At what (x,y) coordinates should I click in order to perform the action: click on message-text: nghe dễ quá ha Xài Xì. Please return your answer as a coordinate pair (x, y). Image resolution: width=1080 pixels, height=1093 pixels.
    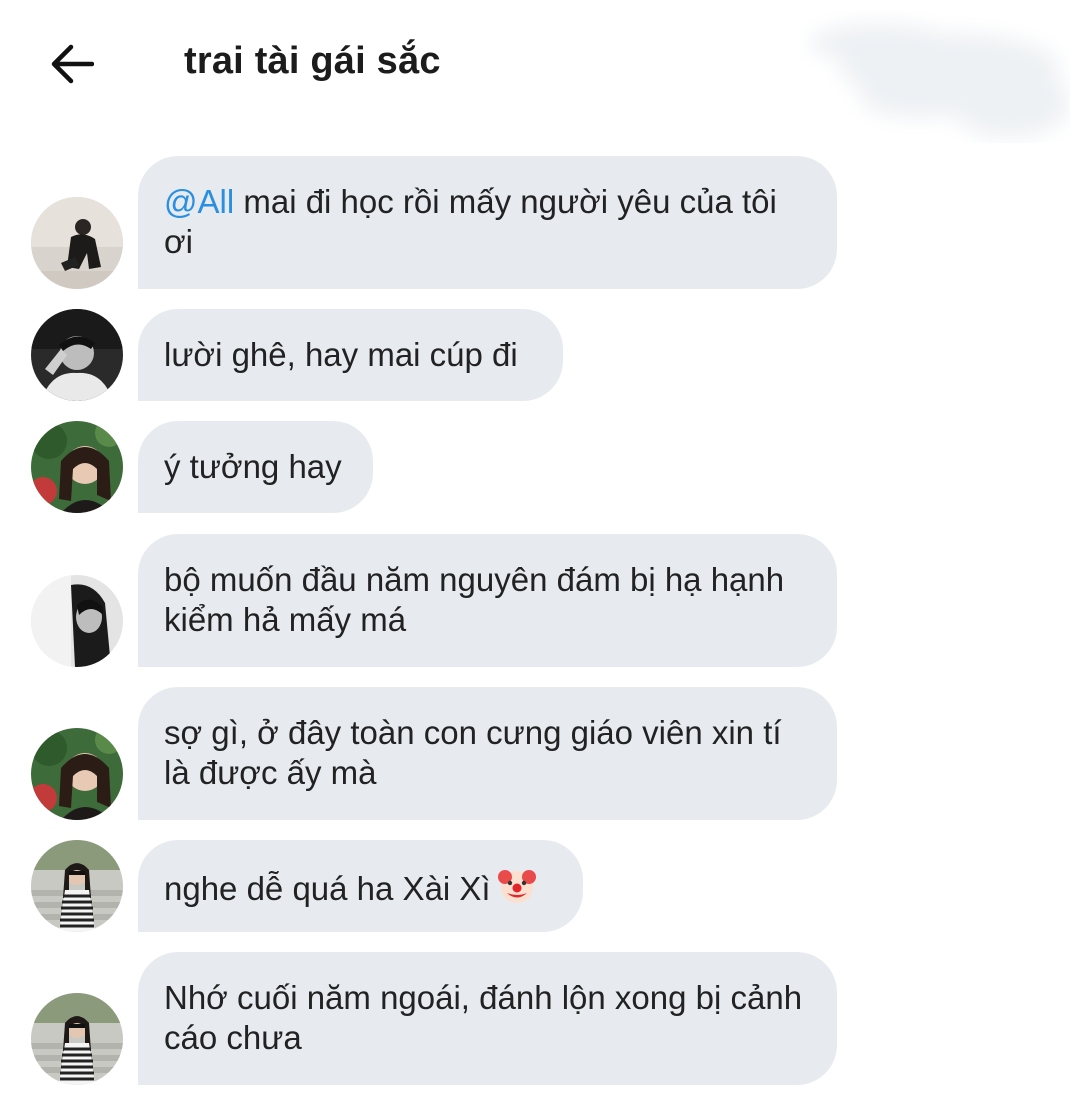
    Looking at the image, I should click on (327, 888).